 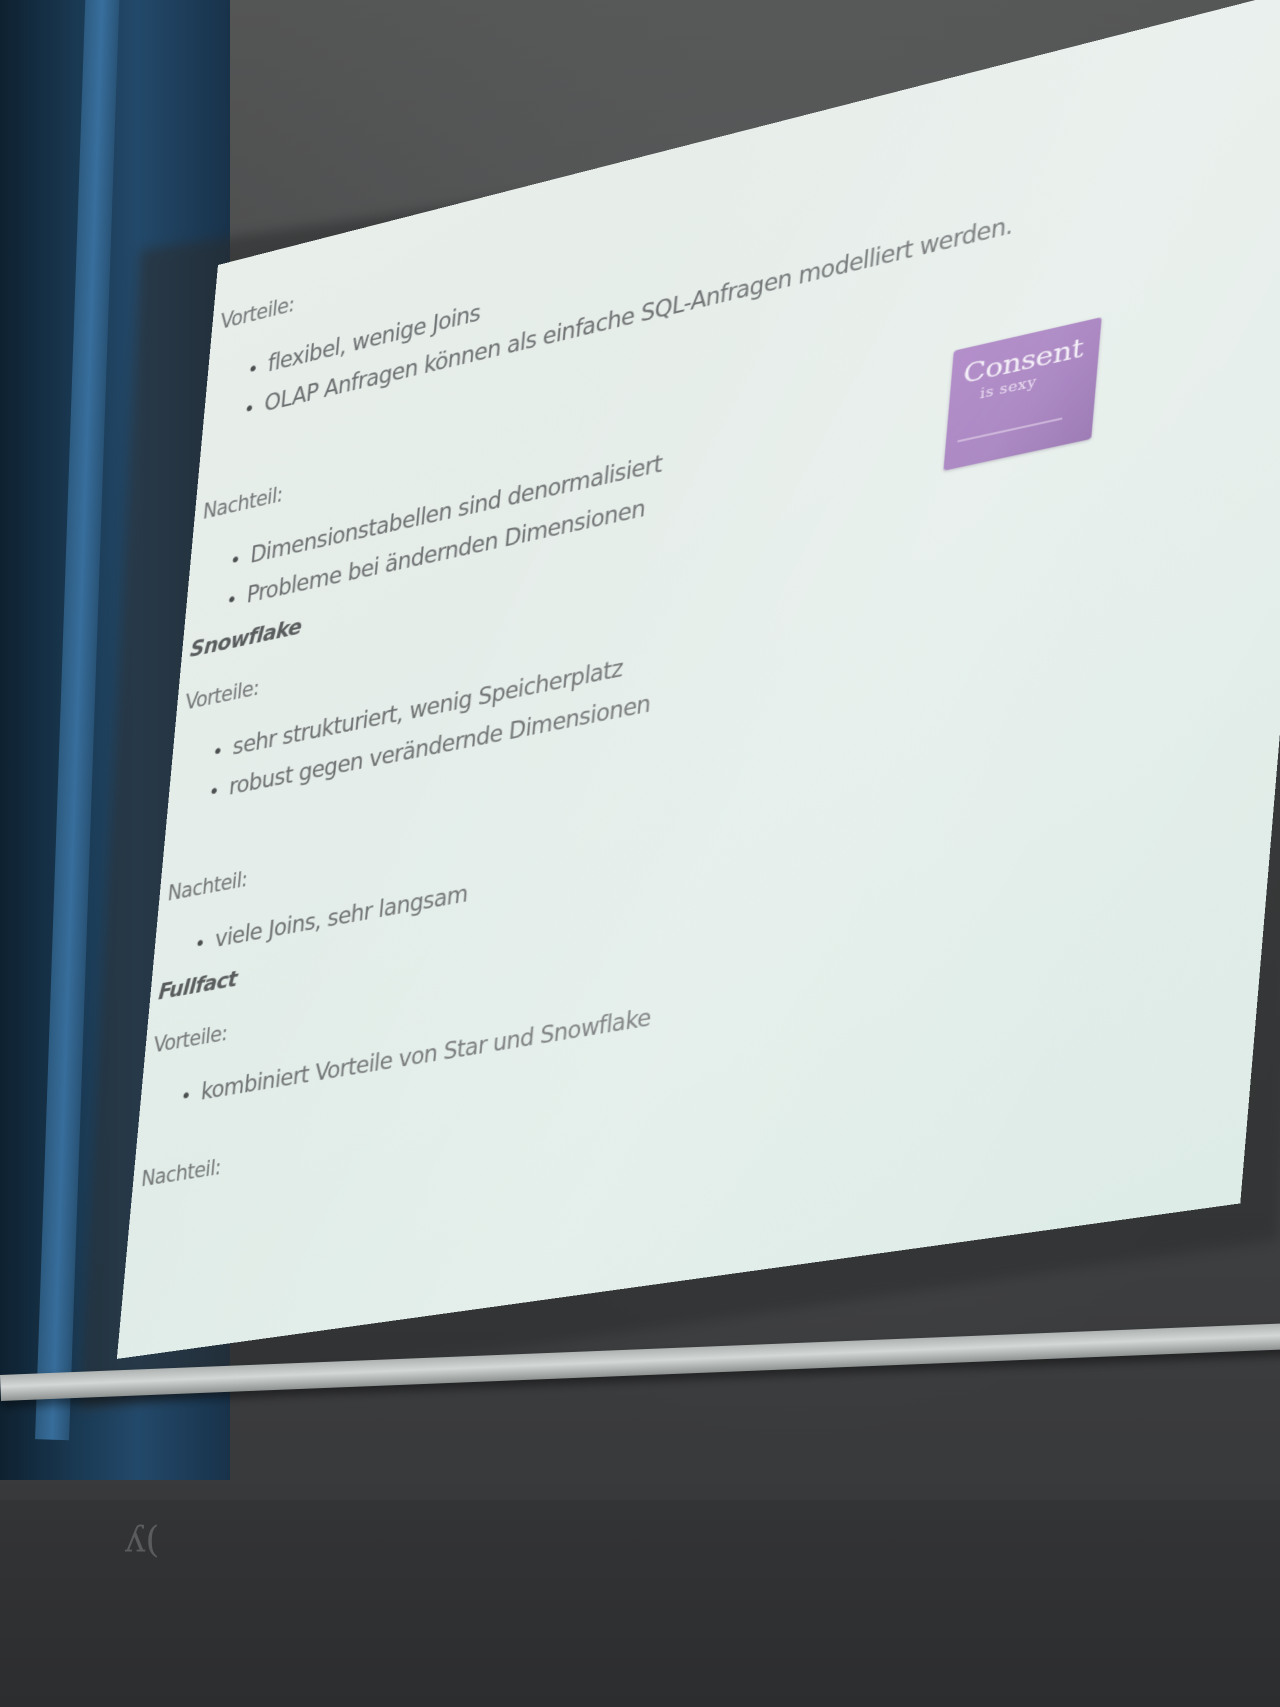 I want to click on chalk-mark: ʎ(, so click(x=142, y=1540).